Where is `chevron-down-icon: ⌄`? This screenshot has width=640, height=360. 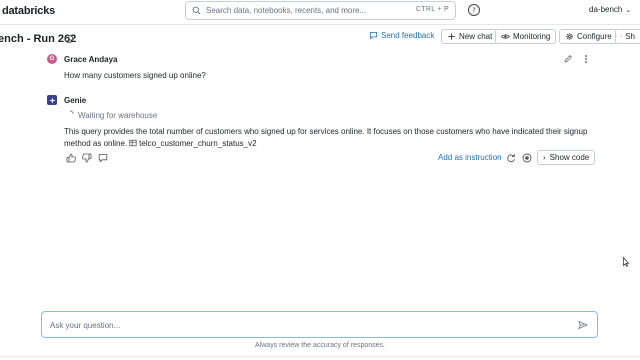 chevron-down-icon: ⌄ is located at coordinates (628, 10).